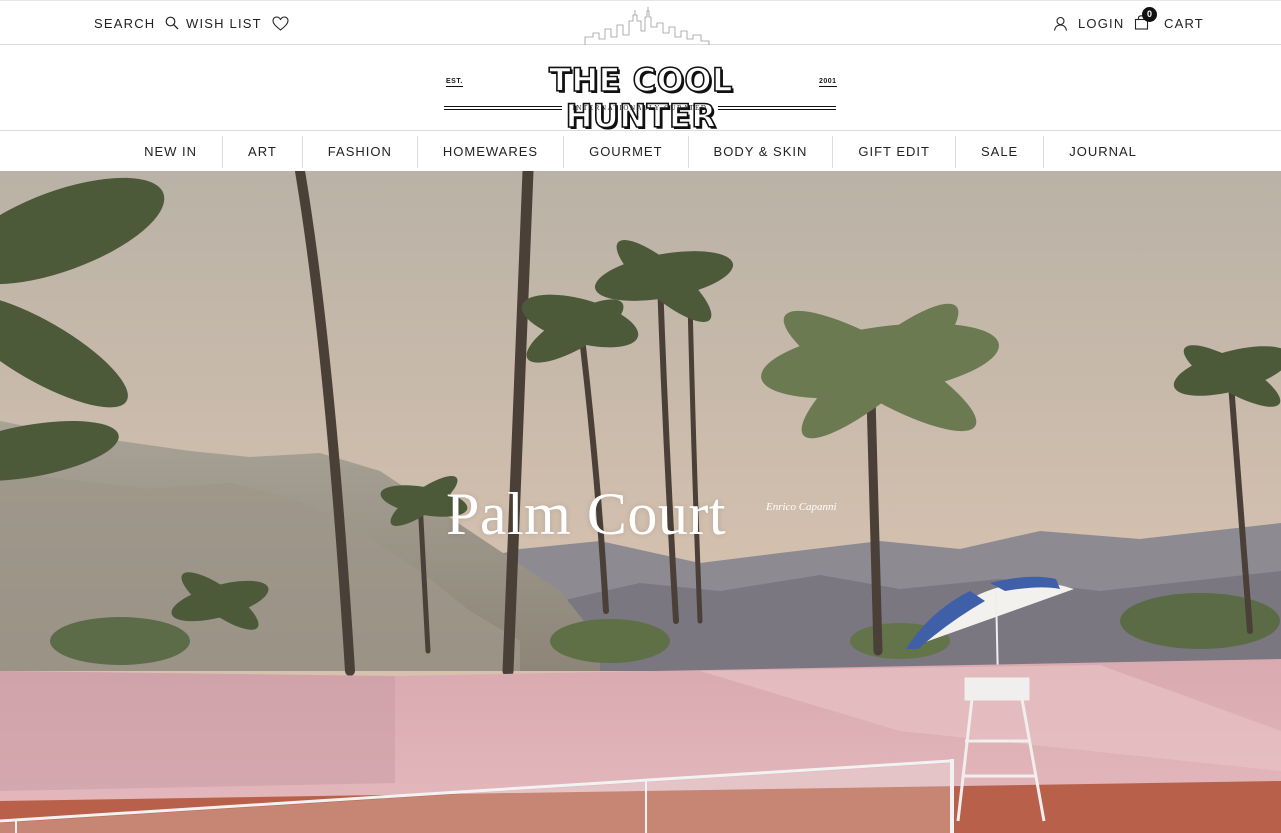 This screenshot has width=1281, height=833. Describe the element at coordinates (454, 82) in the screenshot. I see `logo-est: EST.` at that location.